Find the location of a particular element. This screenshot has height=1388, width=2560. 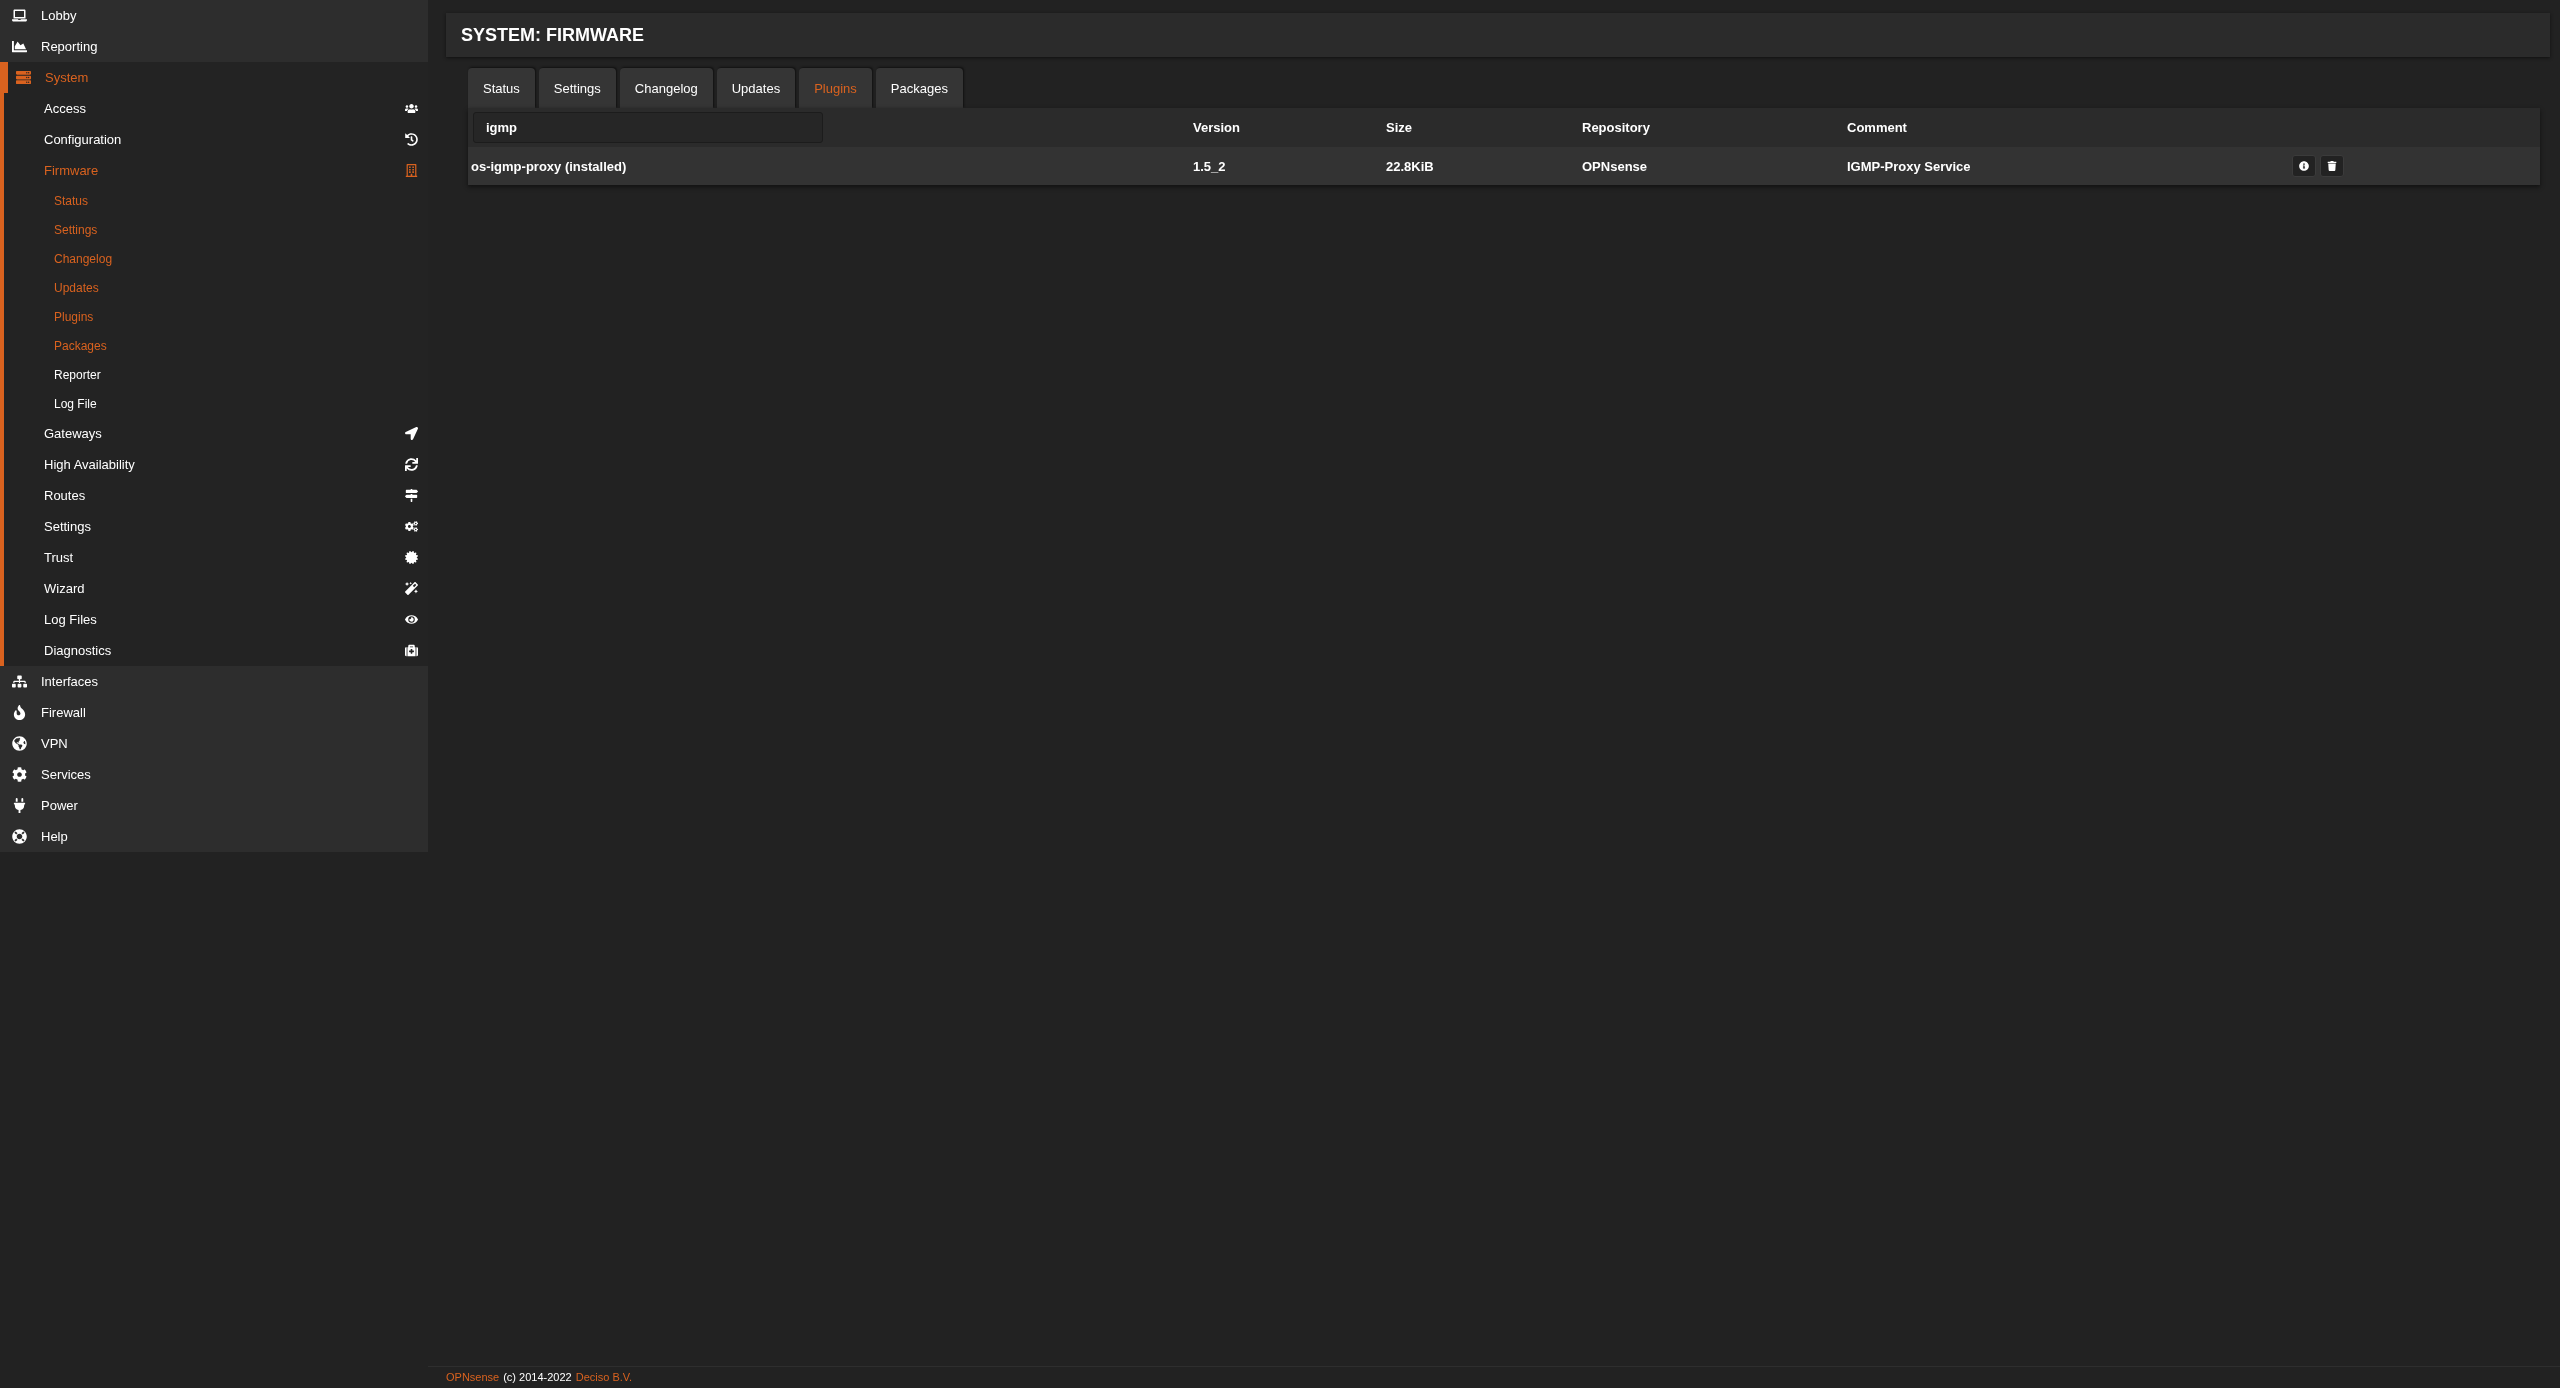

menu-item: Reporting is located at coordinates (214, 46).